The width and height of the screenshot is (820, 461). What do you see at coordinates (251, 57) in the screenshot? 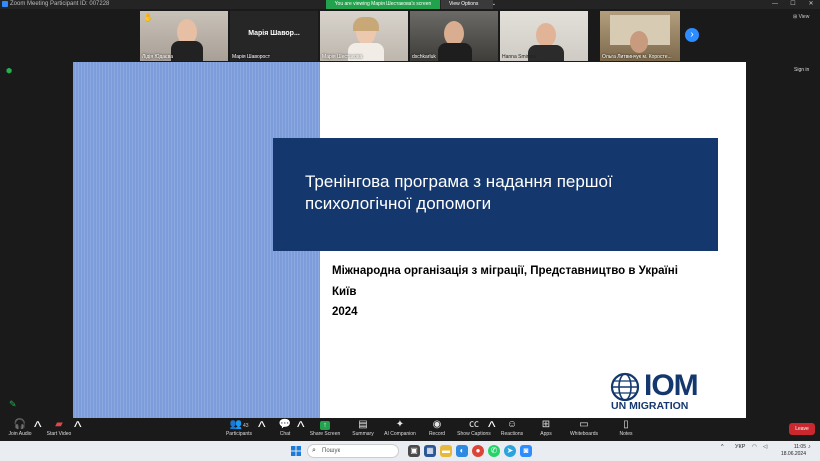
I see `participant-name: Марія Шаворост` at bounding box center [251, 57].